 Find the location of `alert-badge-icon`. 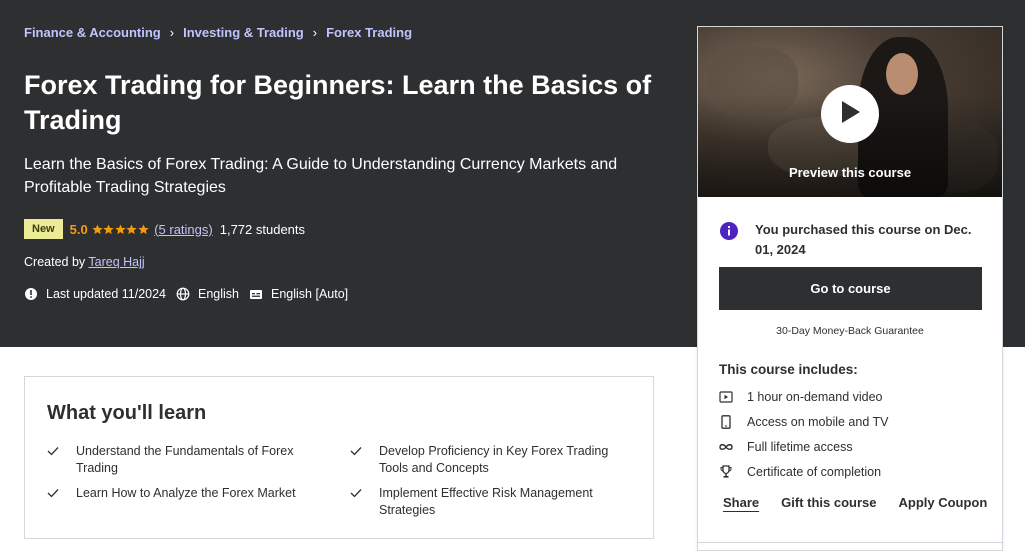

alert-badge-icon is located at coordinates (31, 294).